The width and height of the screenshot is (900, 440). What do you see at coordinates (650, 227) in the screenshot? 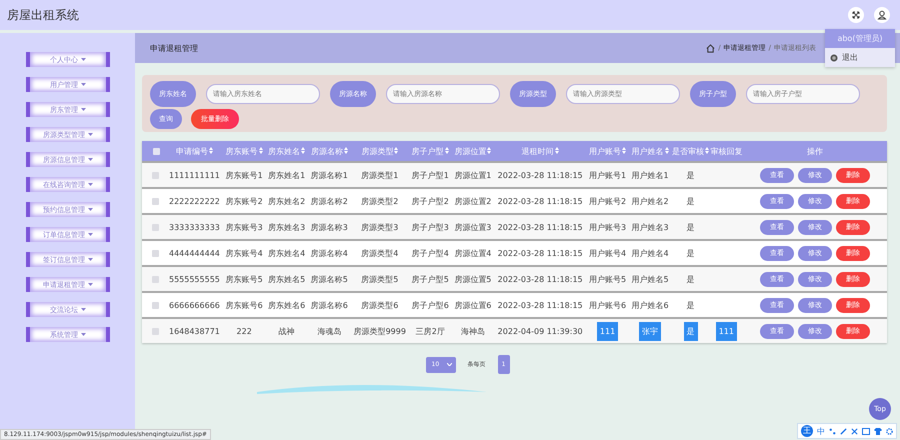
I see `table-cell: 用户姓名3` at bounding box center [650, 227].